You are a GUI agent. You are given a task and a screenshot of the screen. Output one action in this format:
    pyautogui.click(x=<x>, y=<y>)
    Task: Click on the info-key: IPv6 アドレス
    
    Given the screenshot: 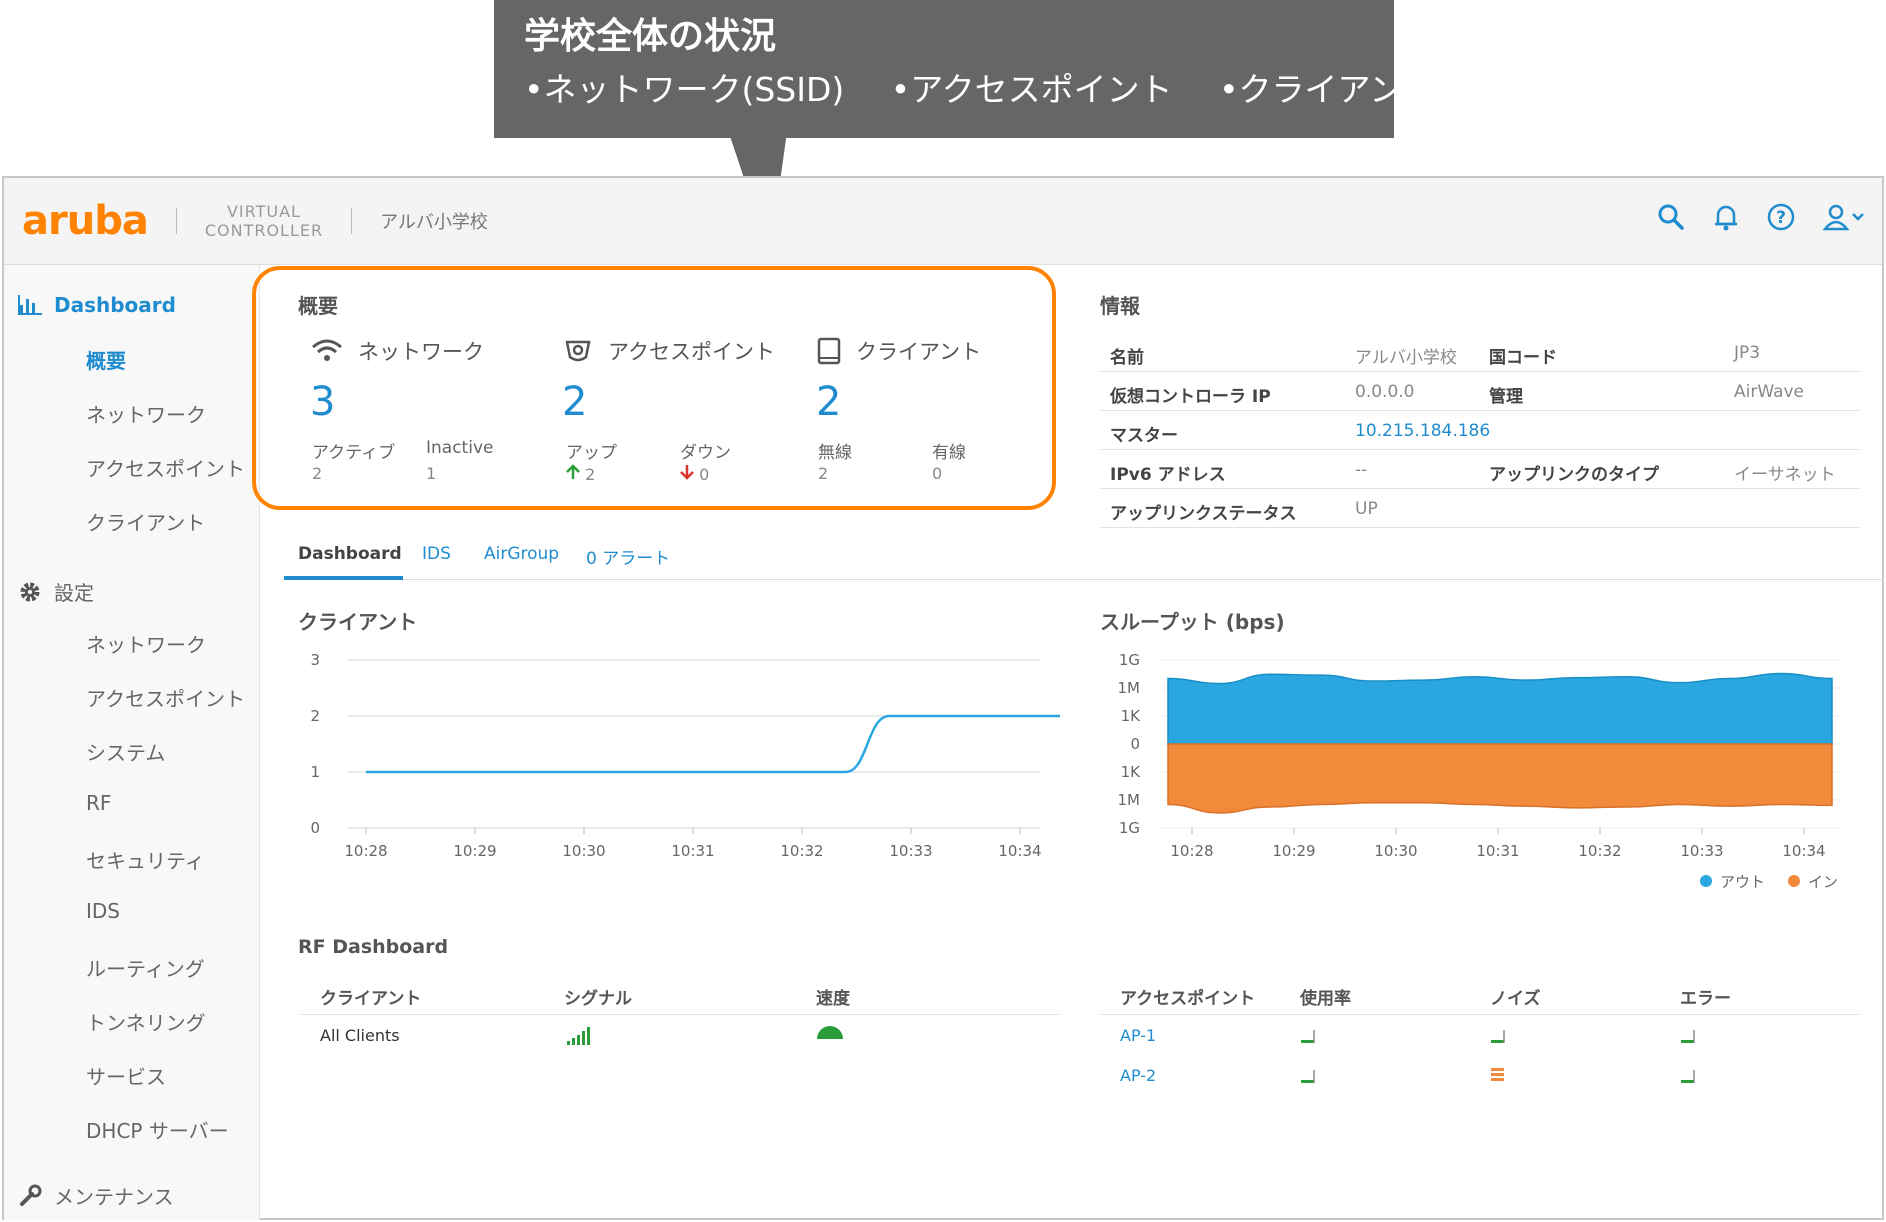 What is the action you would take?
    pyautogui.click(x=1168, y=475)
    